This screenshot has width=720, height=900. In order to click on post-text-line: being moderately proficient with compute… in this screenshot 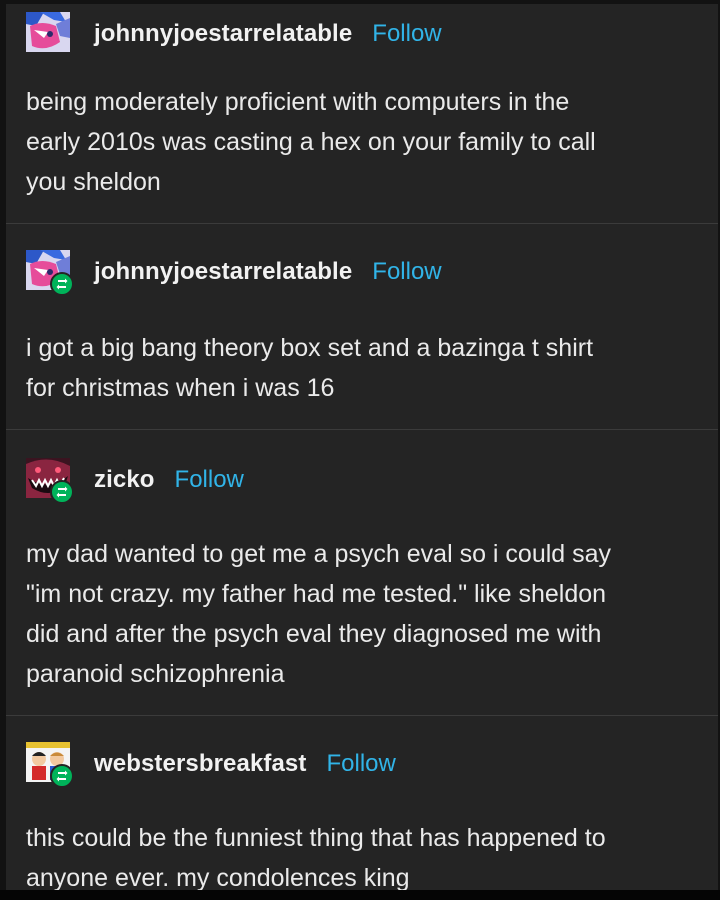, I will do `click(298, 102)`.